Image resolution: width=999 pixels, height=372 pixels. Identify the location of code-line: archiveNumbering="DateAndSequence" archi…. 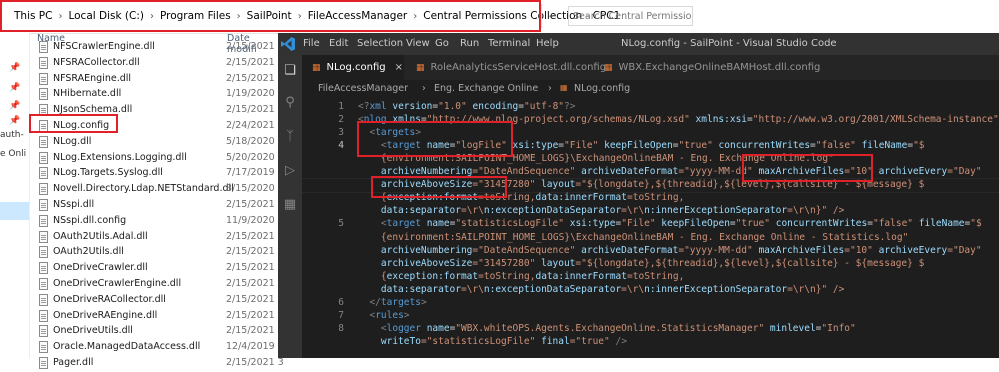
(670, 250).